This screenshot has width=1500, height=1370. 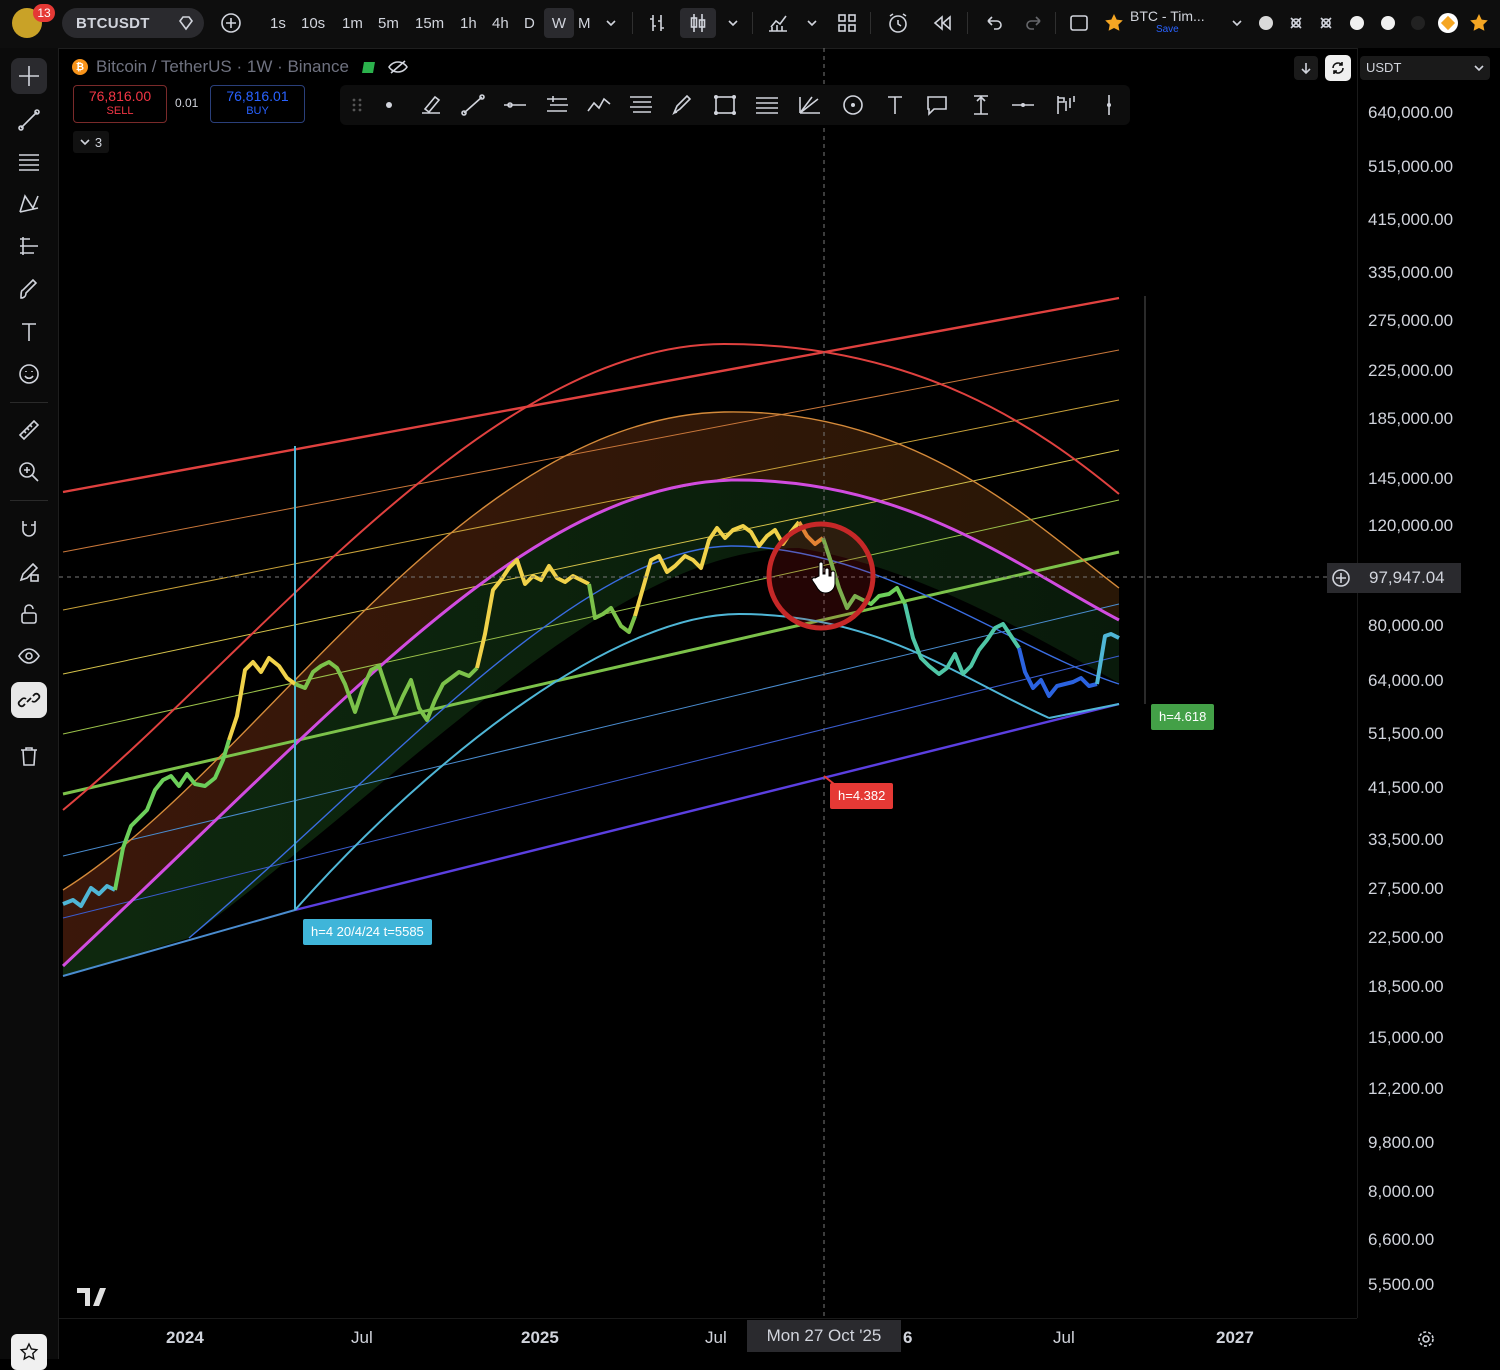 What do you see at coordinates (993, 23) in the screenshot?
I see `undo-button` at bounding box center [993, 23].